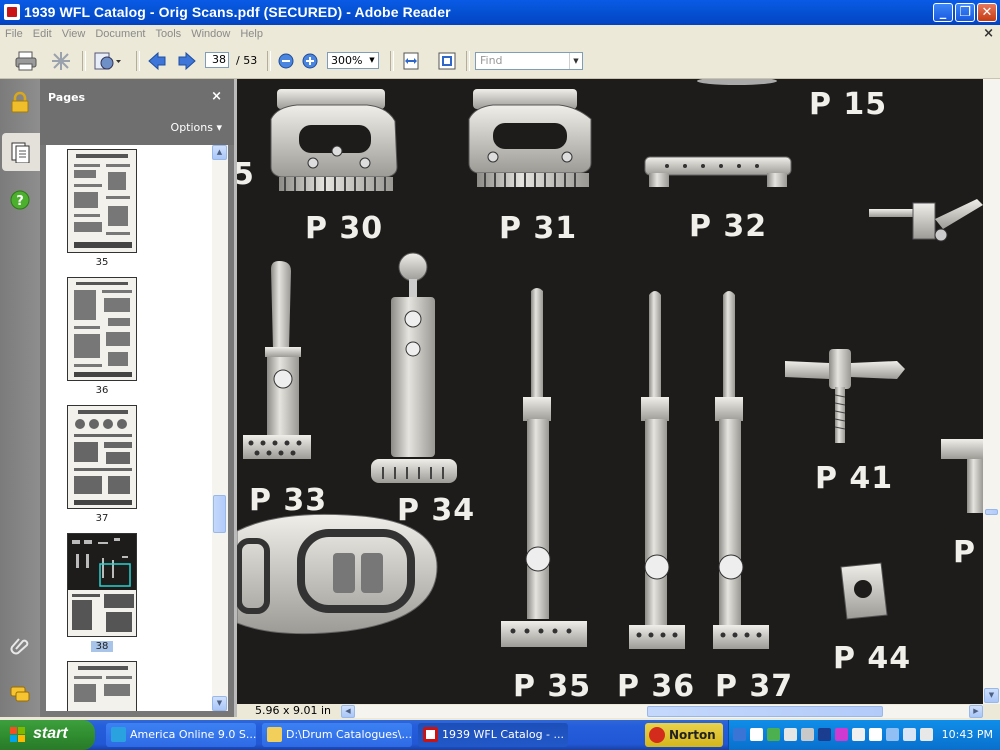 This screenshot has width=1000, height=750. Describe the element at coordinates (26, 61) in the screenshot. I see `print-icon` at that location.